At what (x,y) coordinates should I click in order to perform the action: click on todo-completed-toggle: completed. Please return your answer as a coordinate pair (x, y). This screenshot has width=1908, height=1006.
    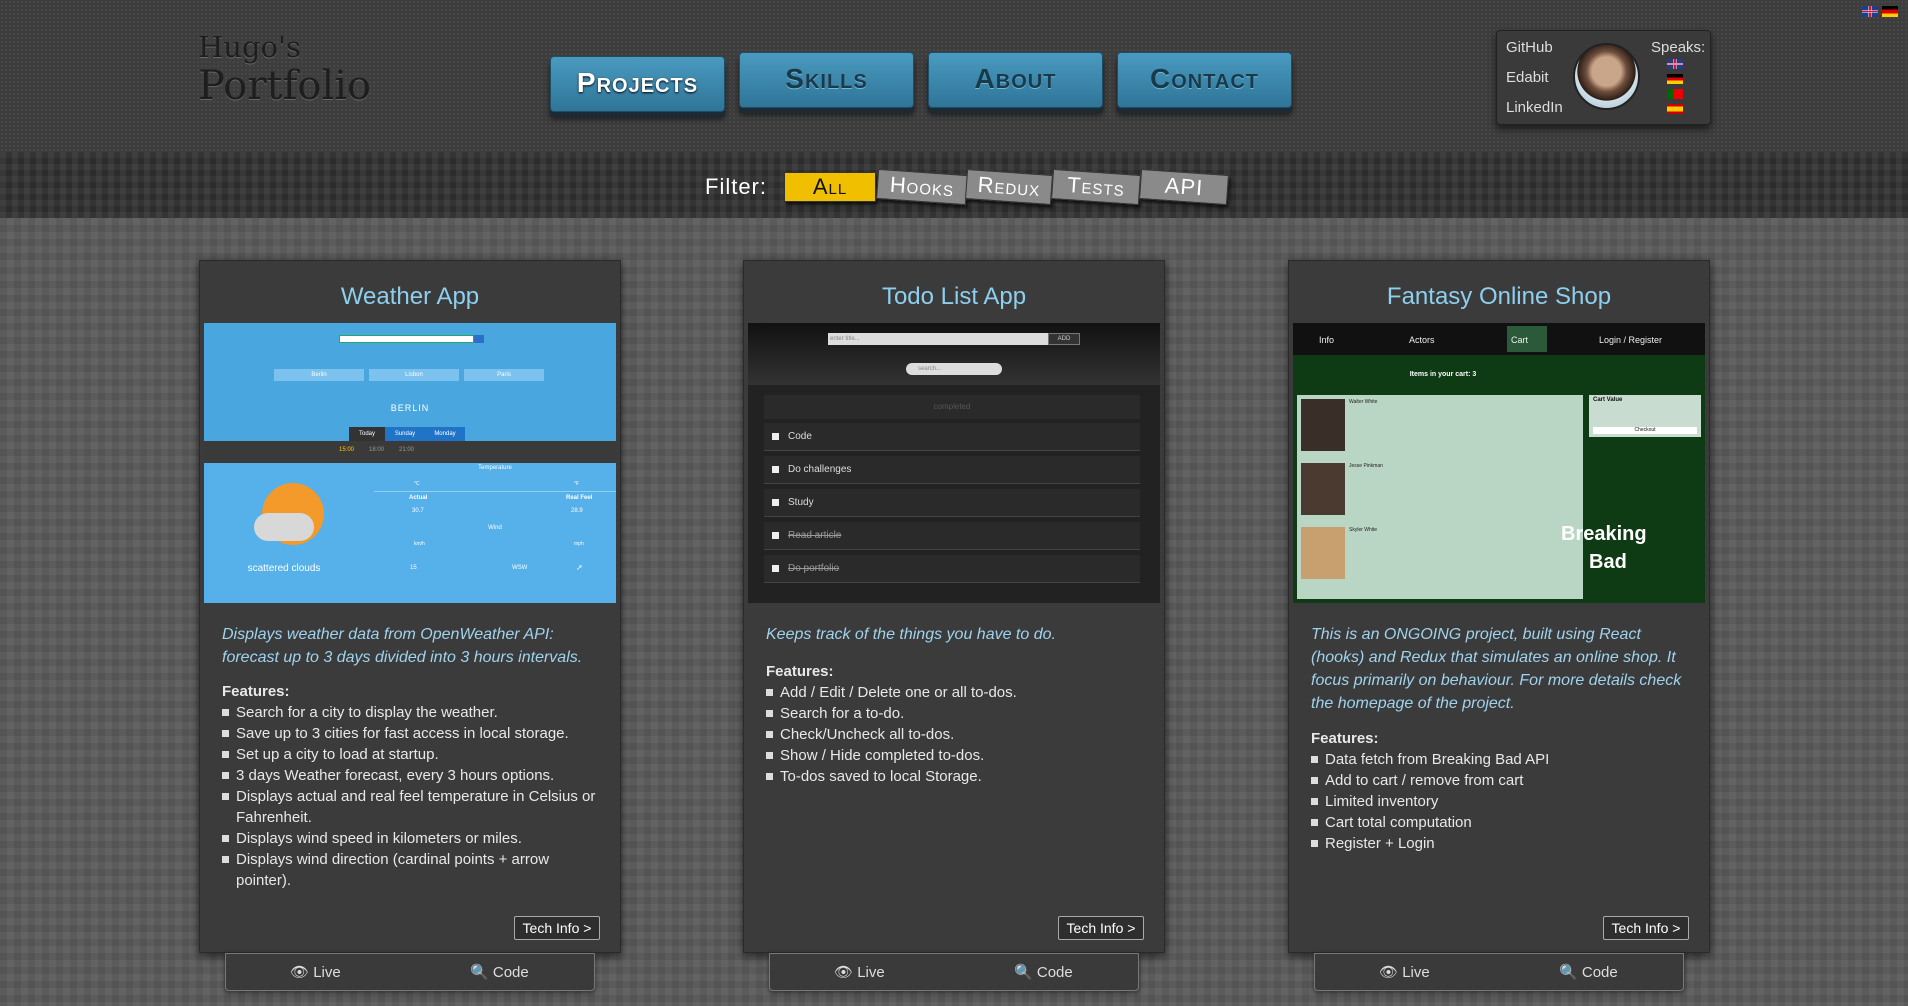
    Looking at the image, I should click on (952, 407).